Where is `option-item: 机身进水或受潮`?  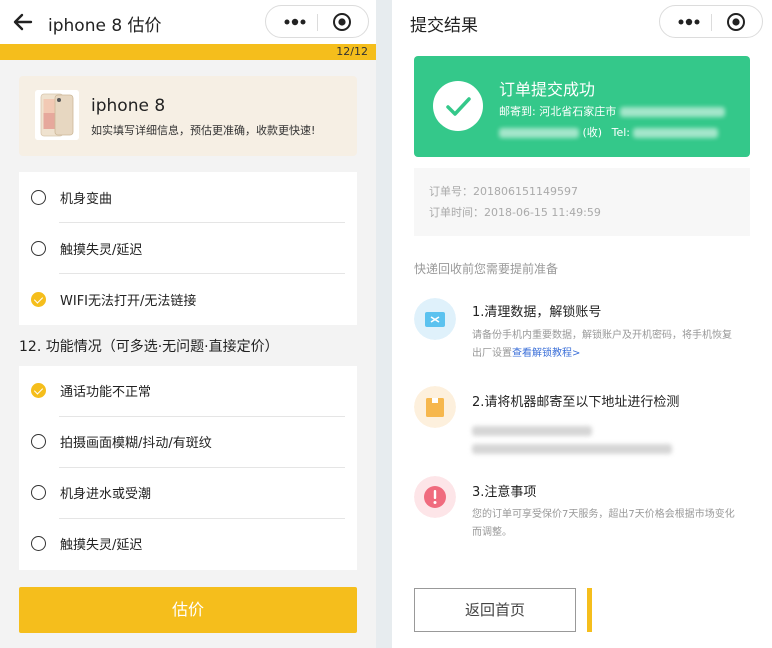 option-item: 机身进水或受潮 is located at coordinates (188, 493).